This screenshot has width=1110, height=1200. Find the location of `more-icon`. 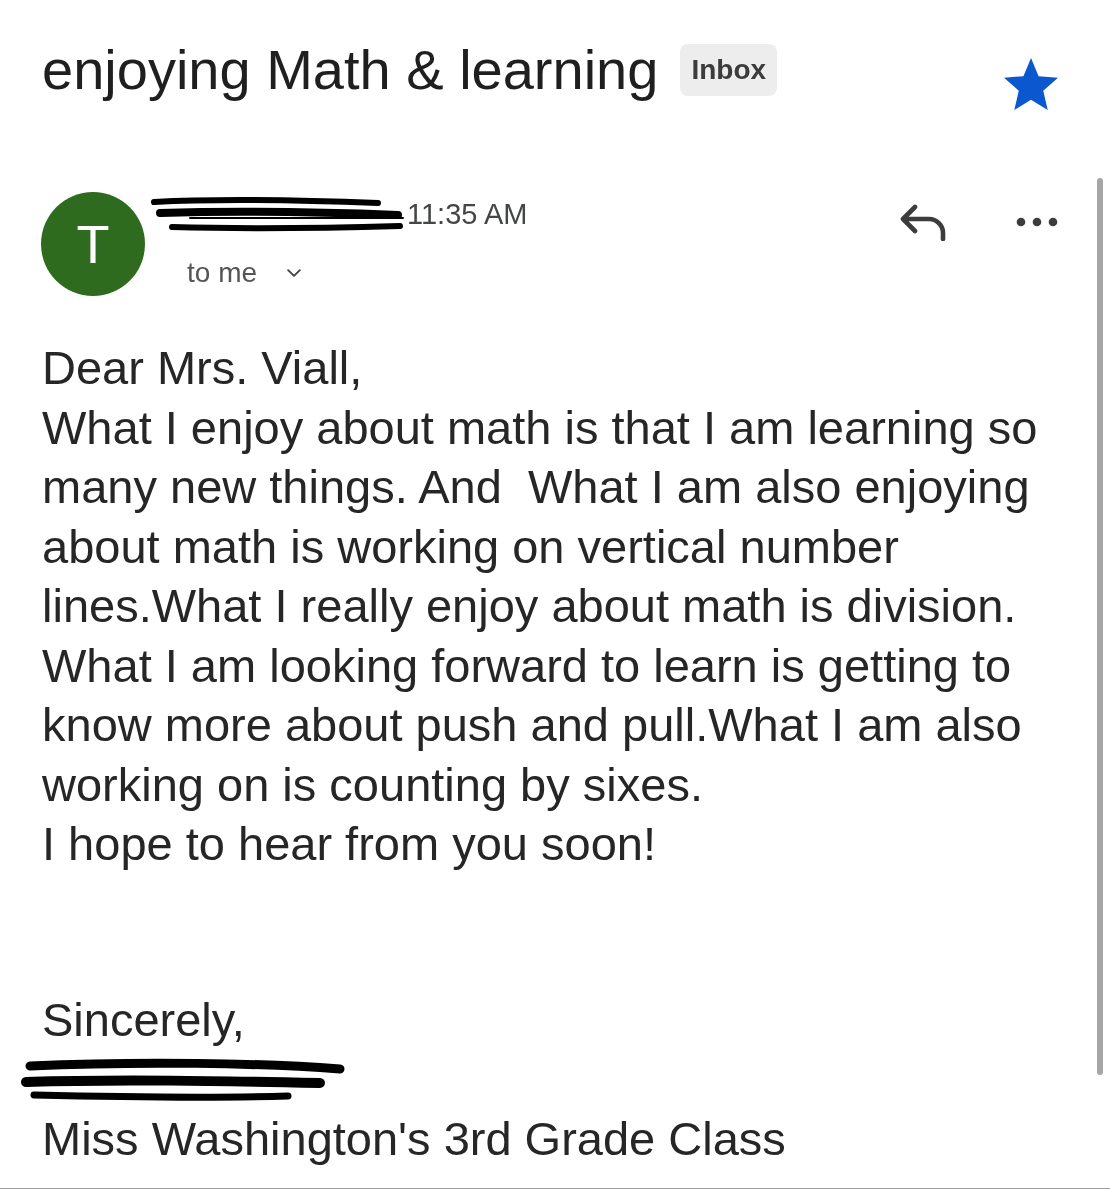

more-icon is located at coordinates (1037, 222).